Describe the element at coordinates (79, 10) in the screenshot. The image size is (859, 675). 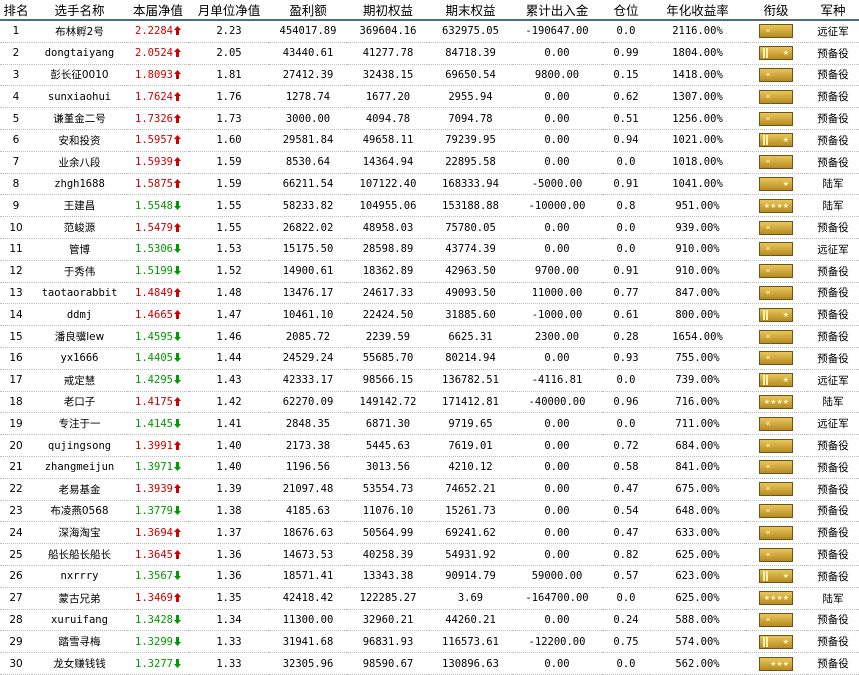
I see `header-name: 选手名称` at that location.